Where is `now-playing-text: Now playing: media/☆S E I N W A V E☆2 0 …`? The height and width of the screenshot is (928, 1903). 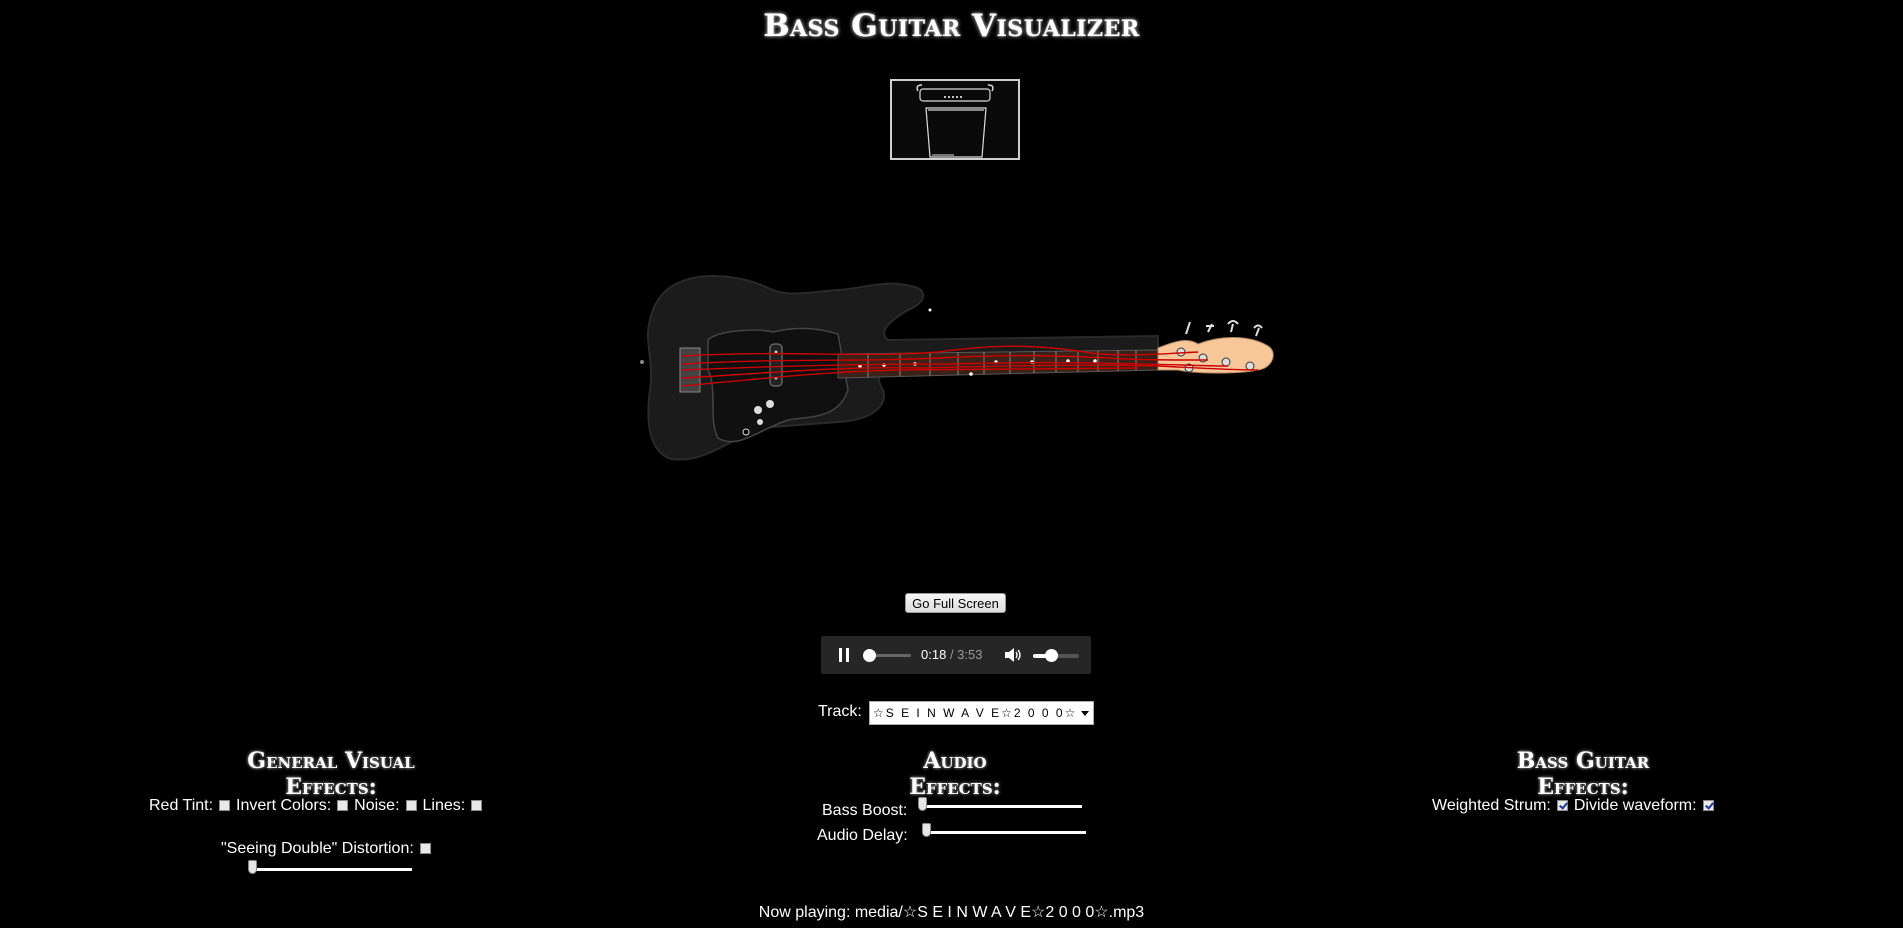
now-playing-text: Now playing: media/☆S E I N W A V E☆2 0 … is located at coordinates (951, 912).